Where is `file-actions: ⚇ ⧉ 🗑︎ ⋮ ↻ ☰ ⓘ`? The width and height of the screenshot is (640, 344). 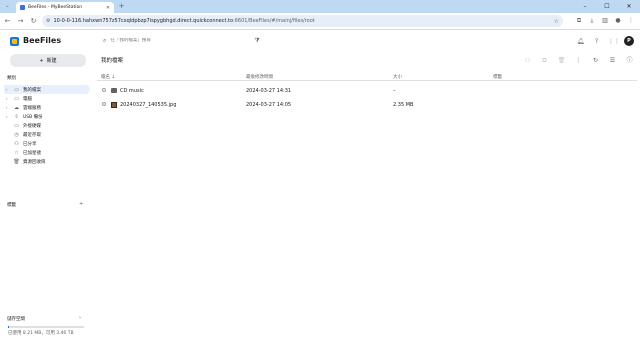
file-actions: ⚇ ⧉ 🗑︎ ⋮ ↻ ☰ ⓘ is located at coordinates (578, 60).